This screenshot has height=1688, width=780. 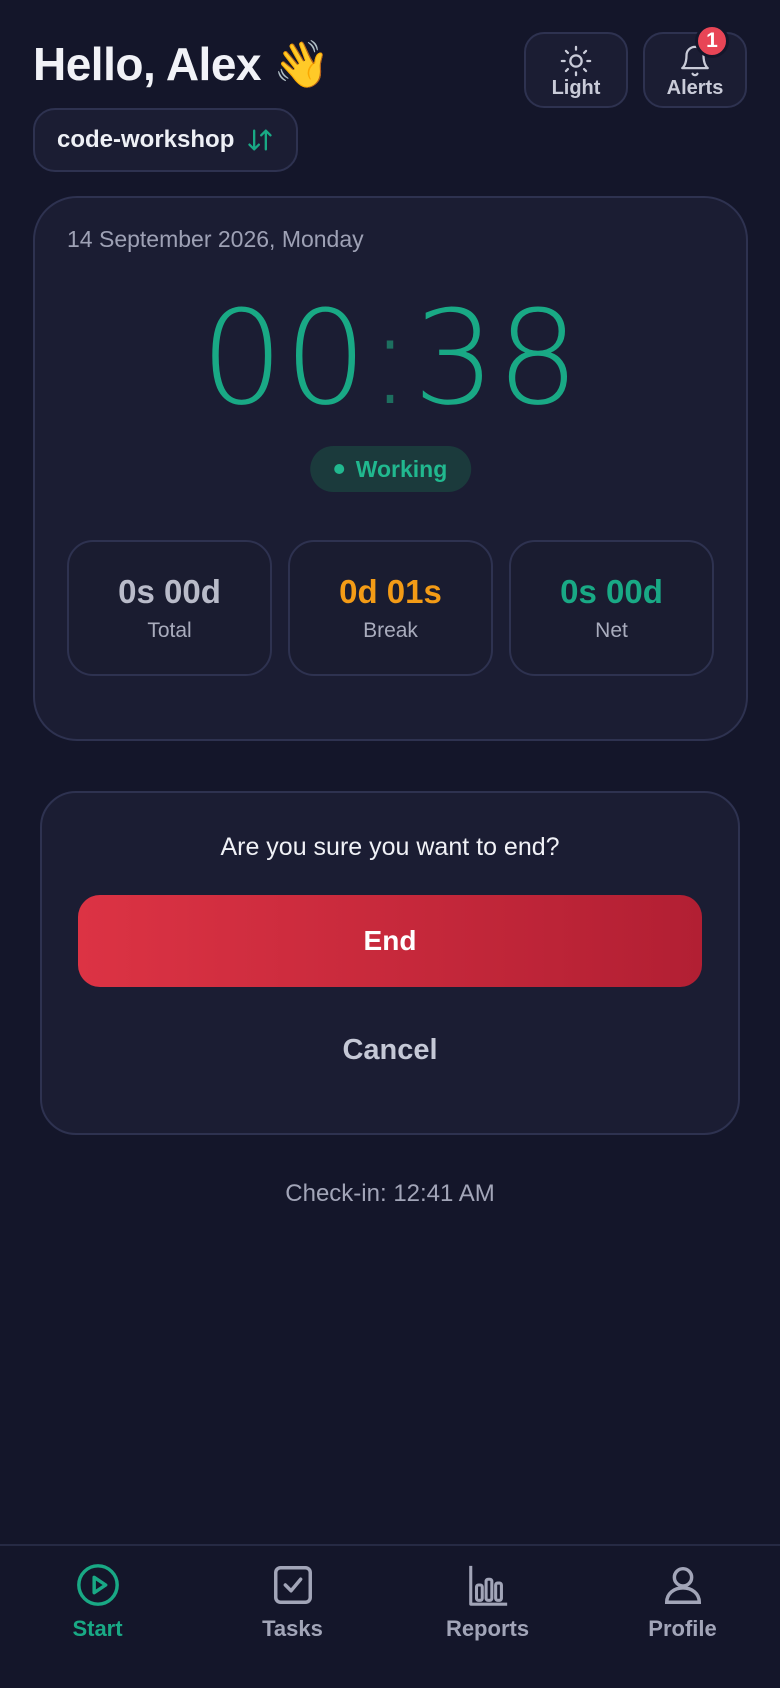 What do you see at coordinates (390, 941) in the screenshot?
I see `end-button: End` at bounding box center [390, 941].